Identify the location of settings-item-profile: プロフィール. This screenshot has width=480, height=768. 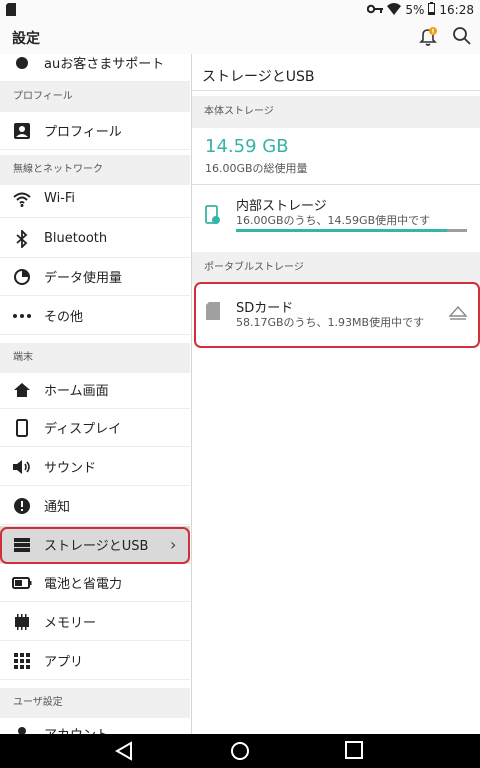
(95, 131).